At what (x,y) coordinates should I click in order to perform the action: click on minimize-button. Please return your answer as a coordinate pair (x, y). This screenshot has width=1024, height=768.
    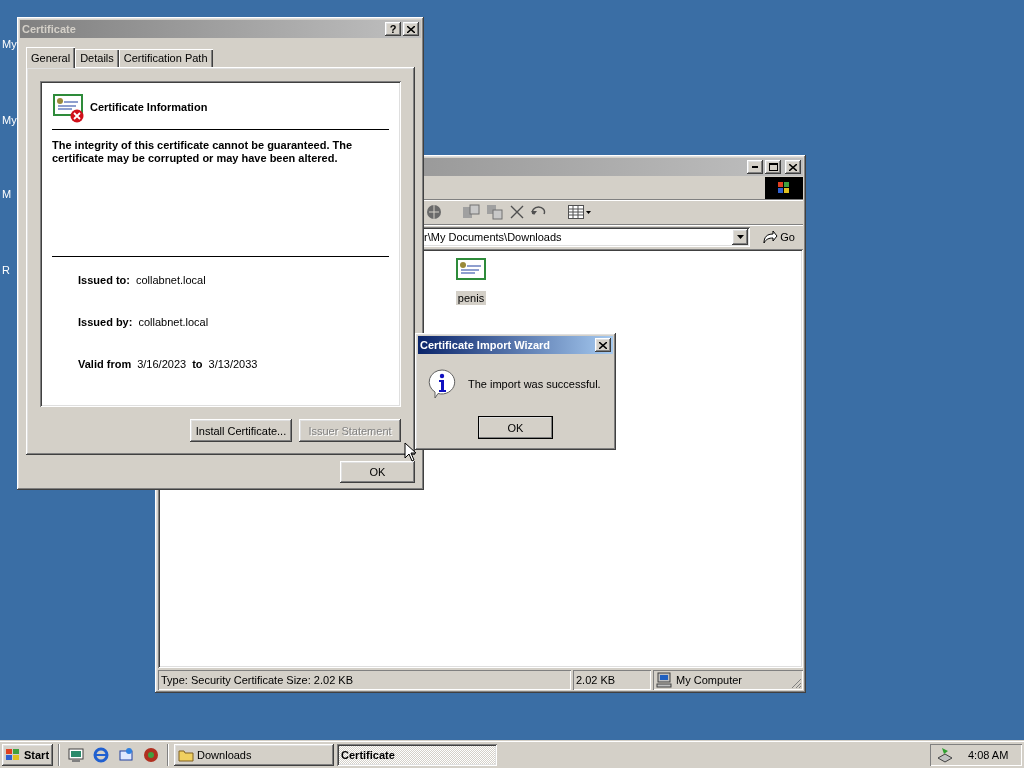
    Looking at the image, I should click on (755, 167).